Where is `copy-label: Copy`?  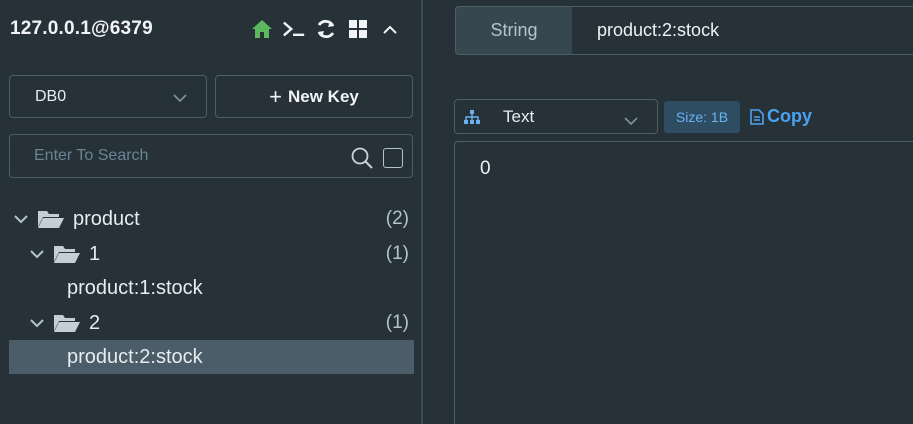
copy-label: Copy is located at coordinates (789, 116).